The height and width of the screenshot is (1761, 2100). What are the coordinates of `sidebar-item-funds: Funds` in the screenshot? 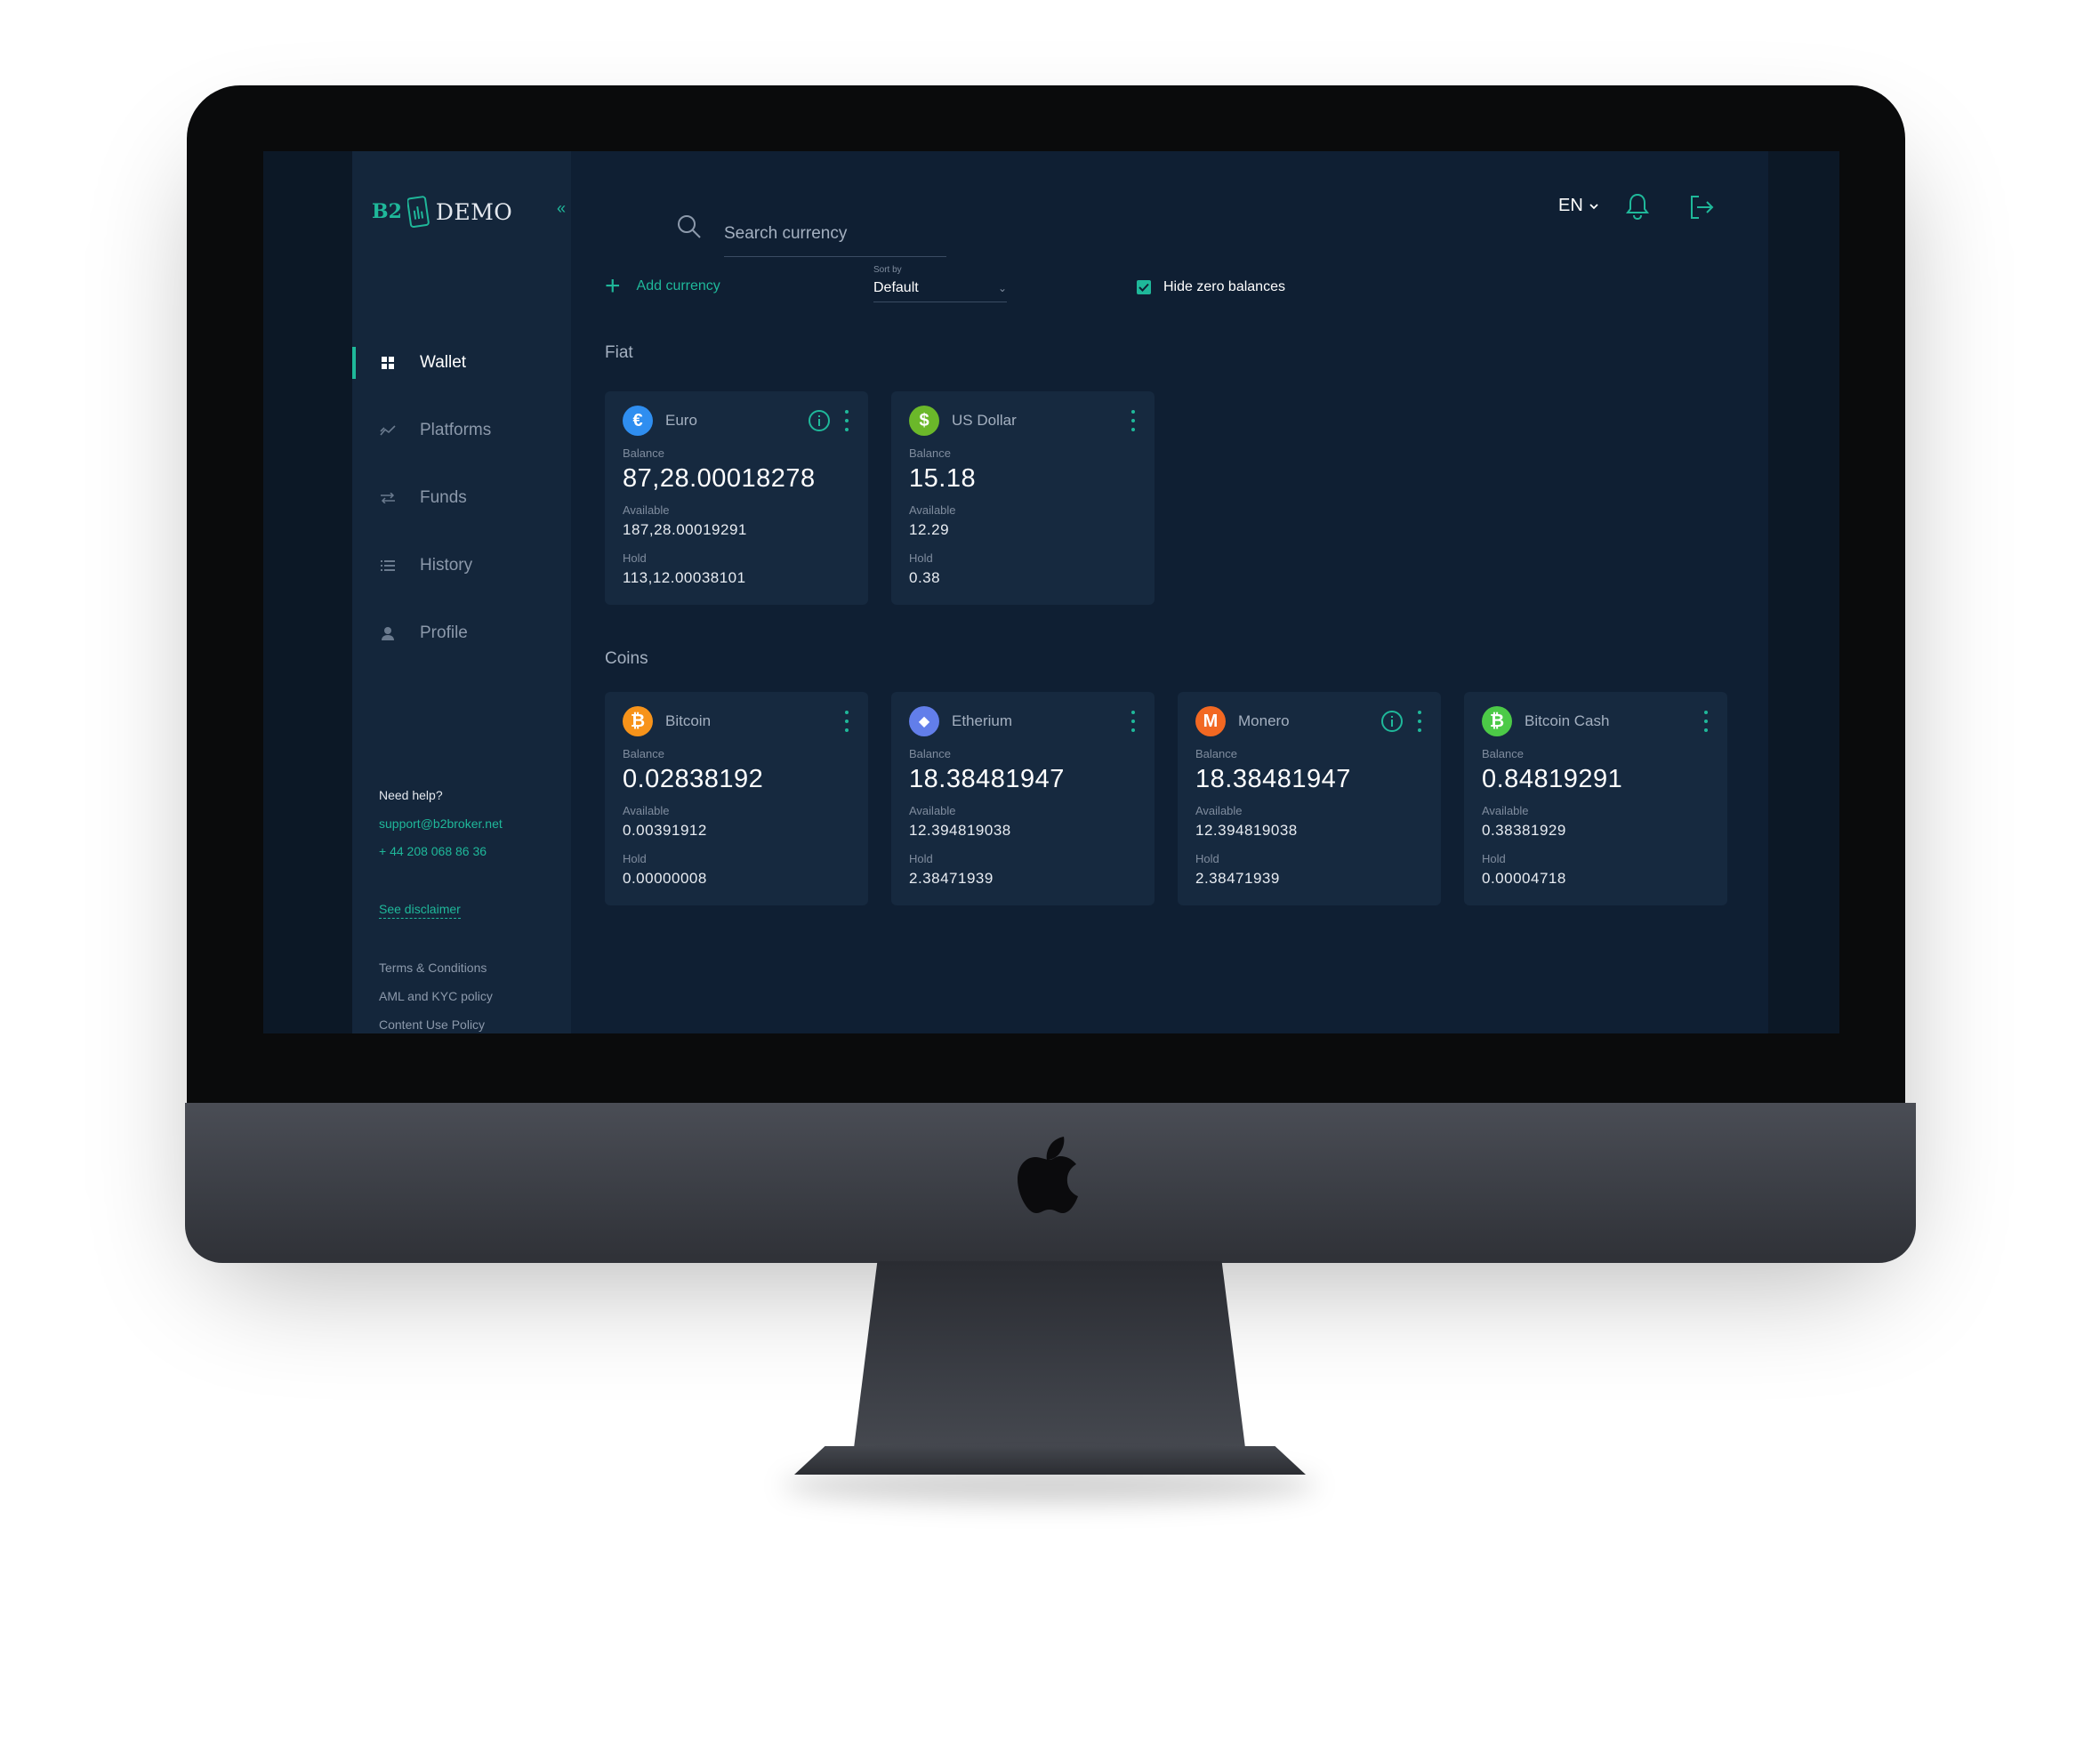 It's located at (461, 498).